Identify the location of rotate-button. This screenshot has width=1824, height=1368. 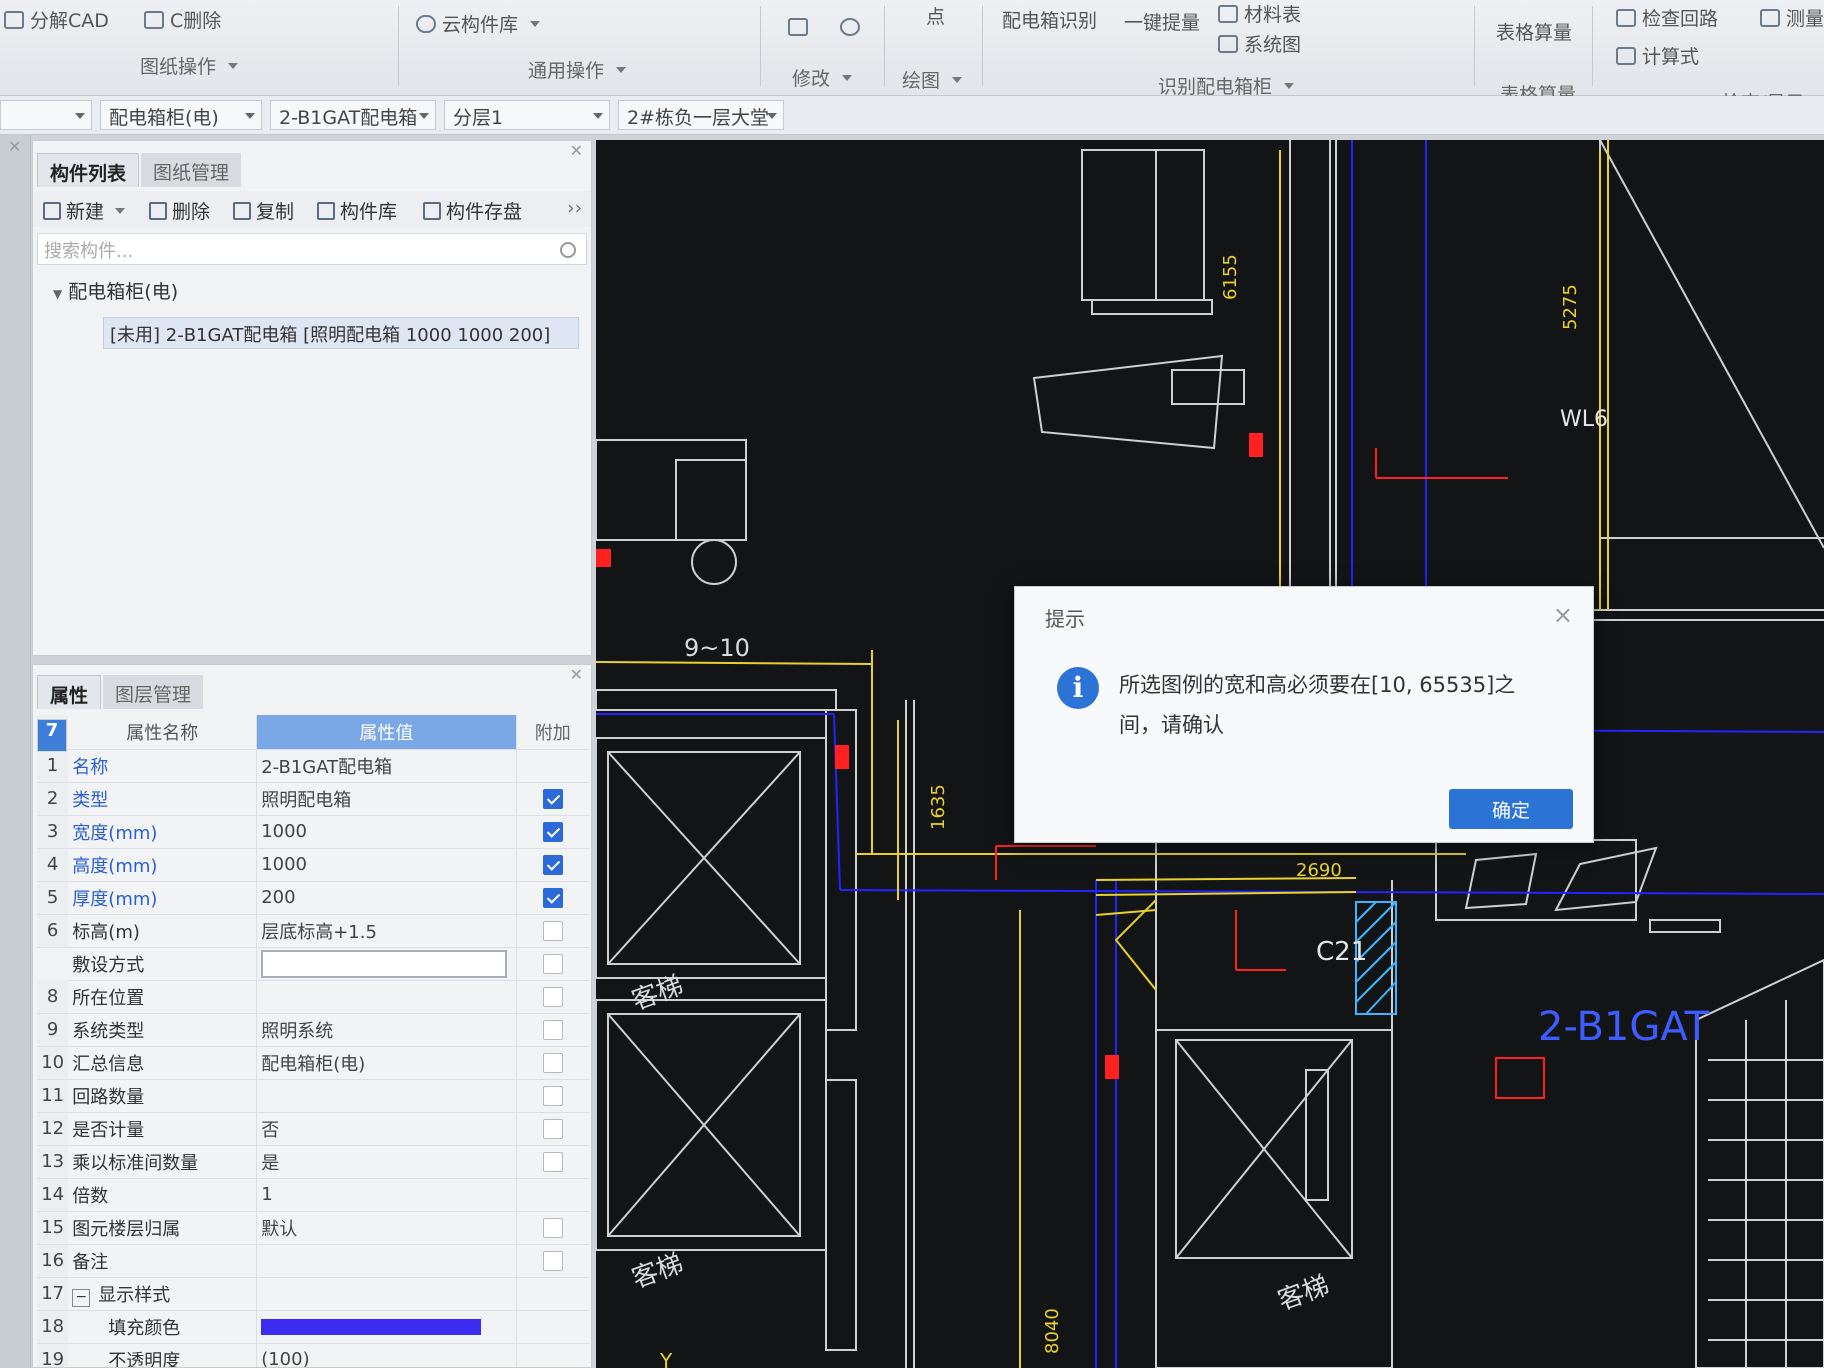
(850, 27).